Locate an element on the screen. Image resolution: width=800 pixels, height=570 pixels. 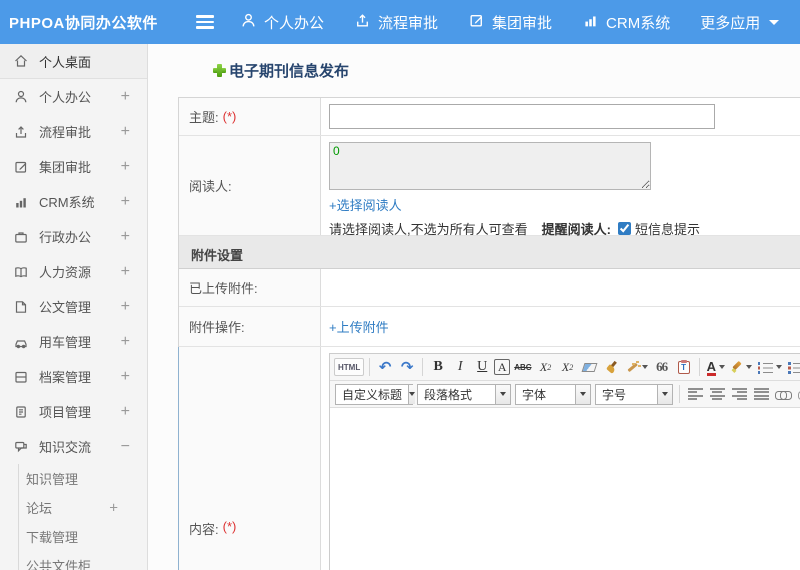
format-brush-button is located at coordinates (612, 367).